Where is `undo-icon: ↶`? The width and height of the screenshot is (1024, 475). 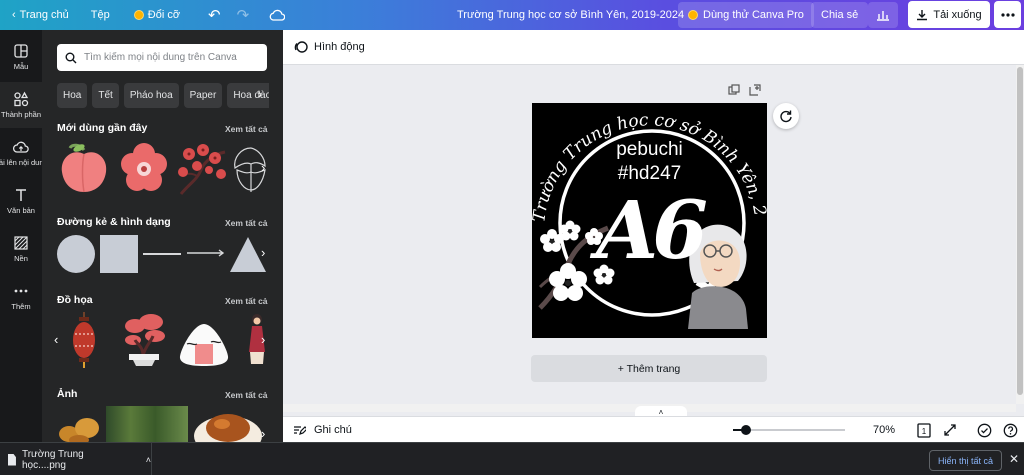 undo-icon: ↶ is located at coordinates (214, 15).